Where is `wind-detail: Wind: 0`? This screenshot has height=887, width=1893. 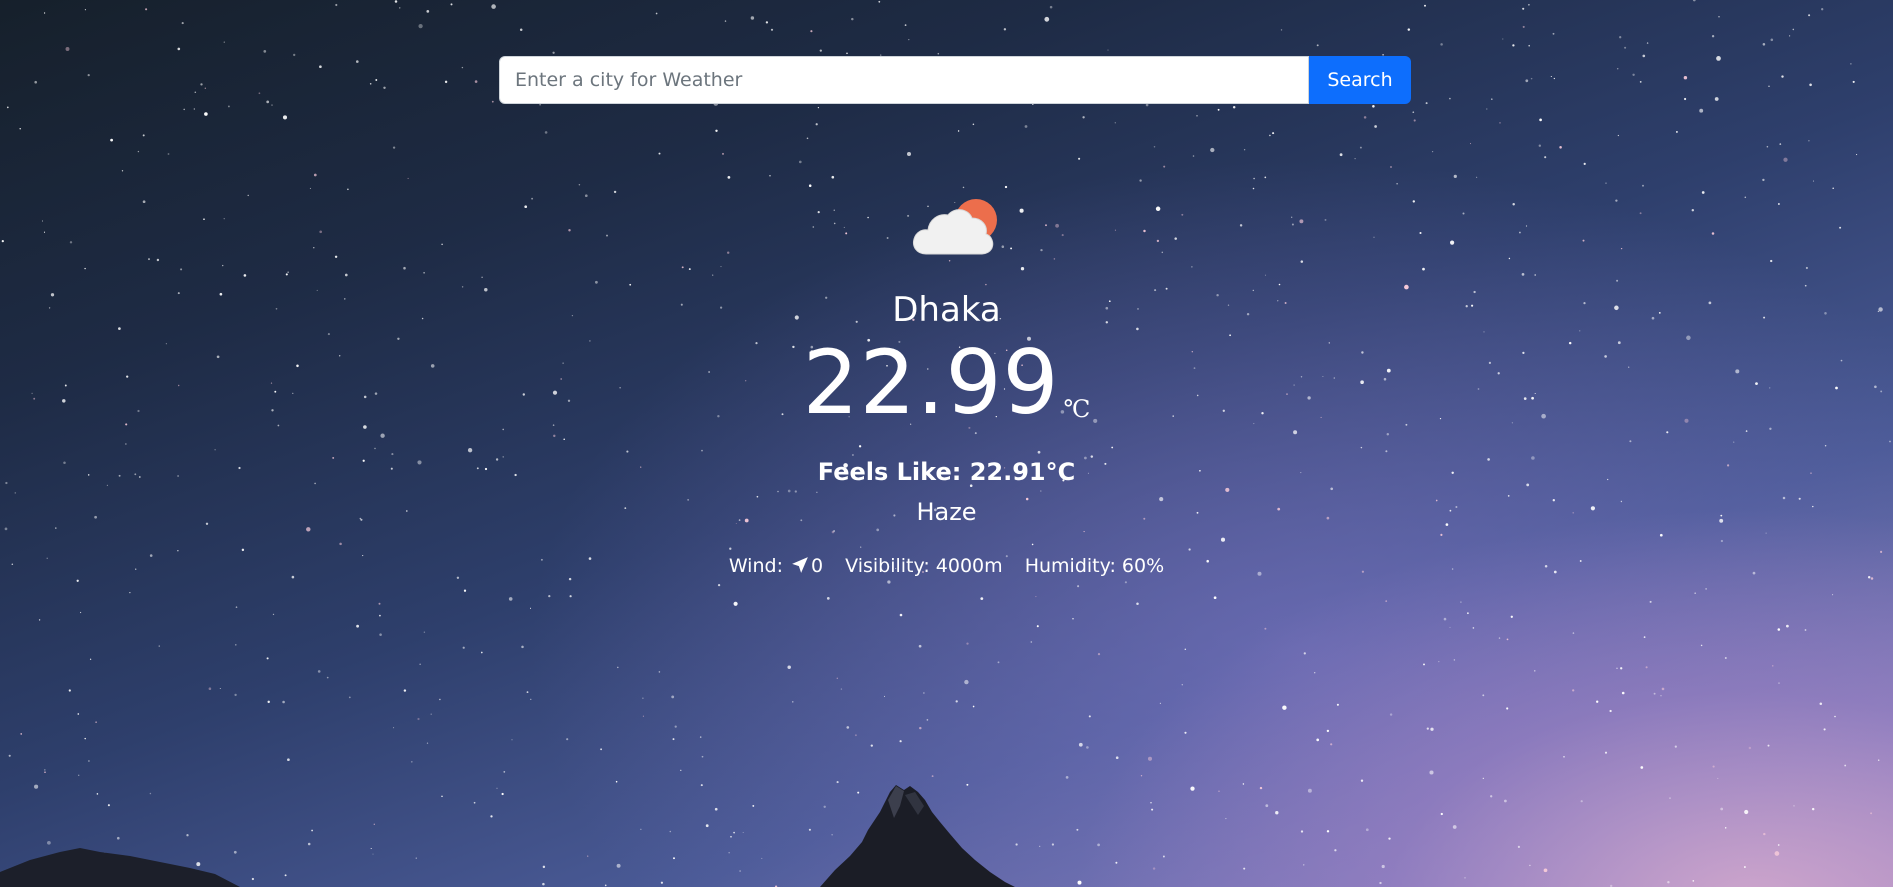 wind-detail: Wind: 0 is located at coordinates (776, 566).